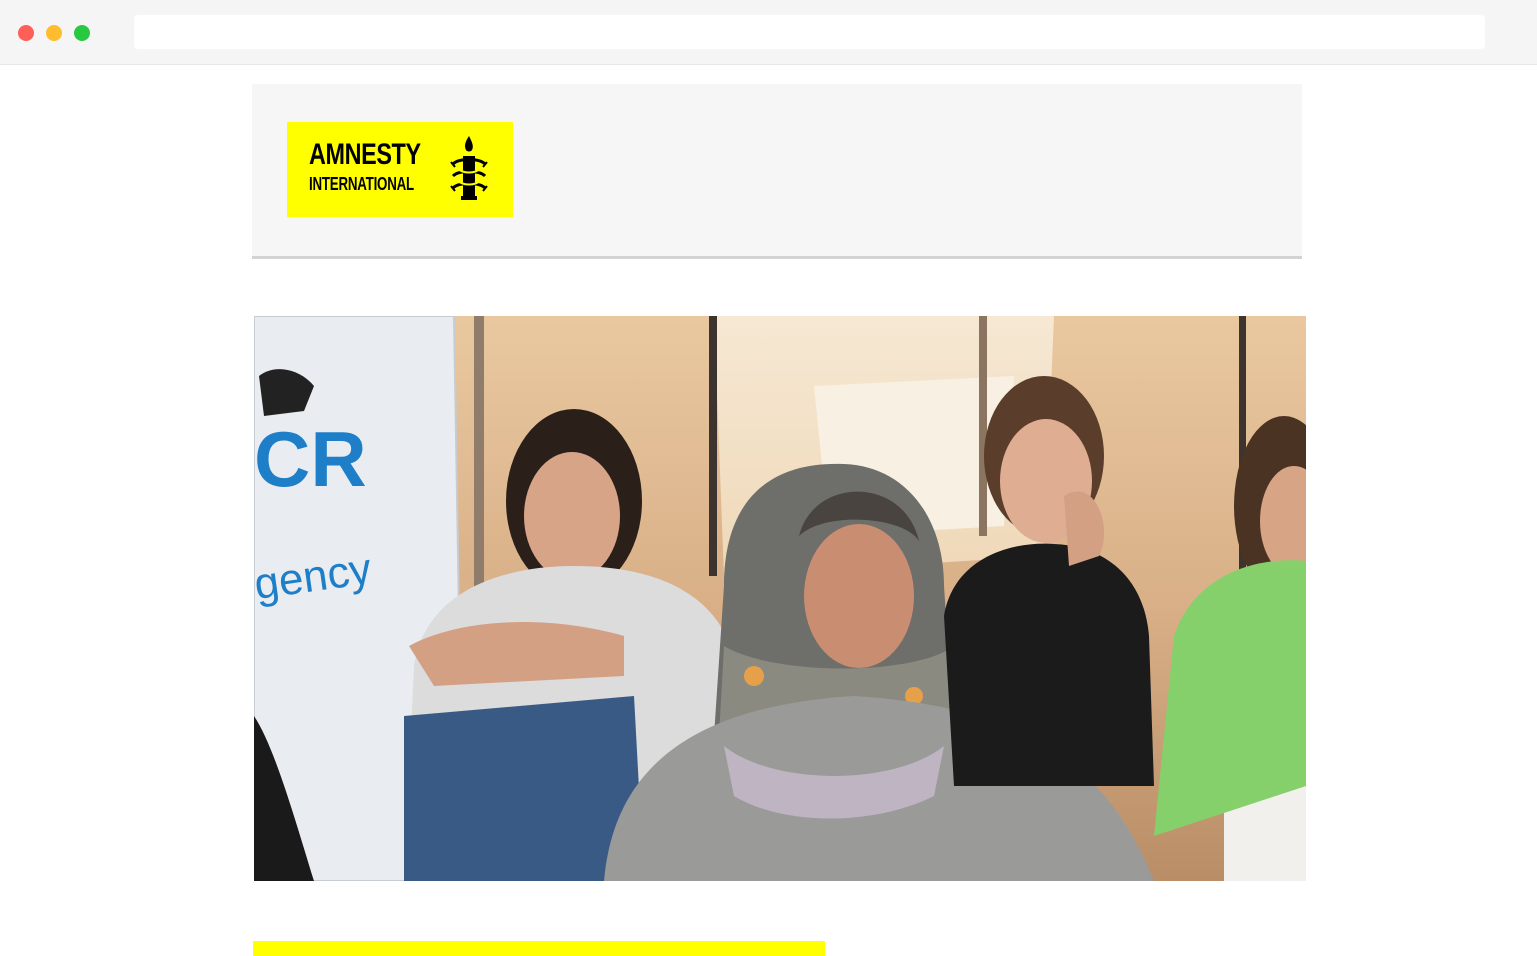 Image resolution: width=1537 pixels, height=956 pixels. Describe the element at coordinates (26, 33) in the screenshot. I see `close-window-button` at that location.